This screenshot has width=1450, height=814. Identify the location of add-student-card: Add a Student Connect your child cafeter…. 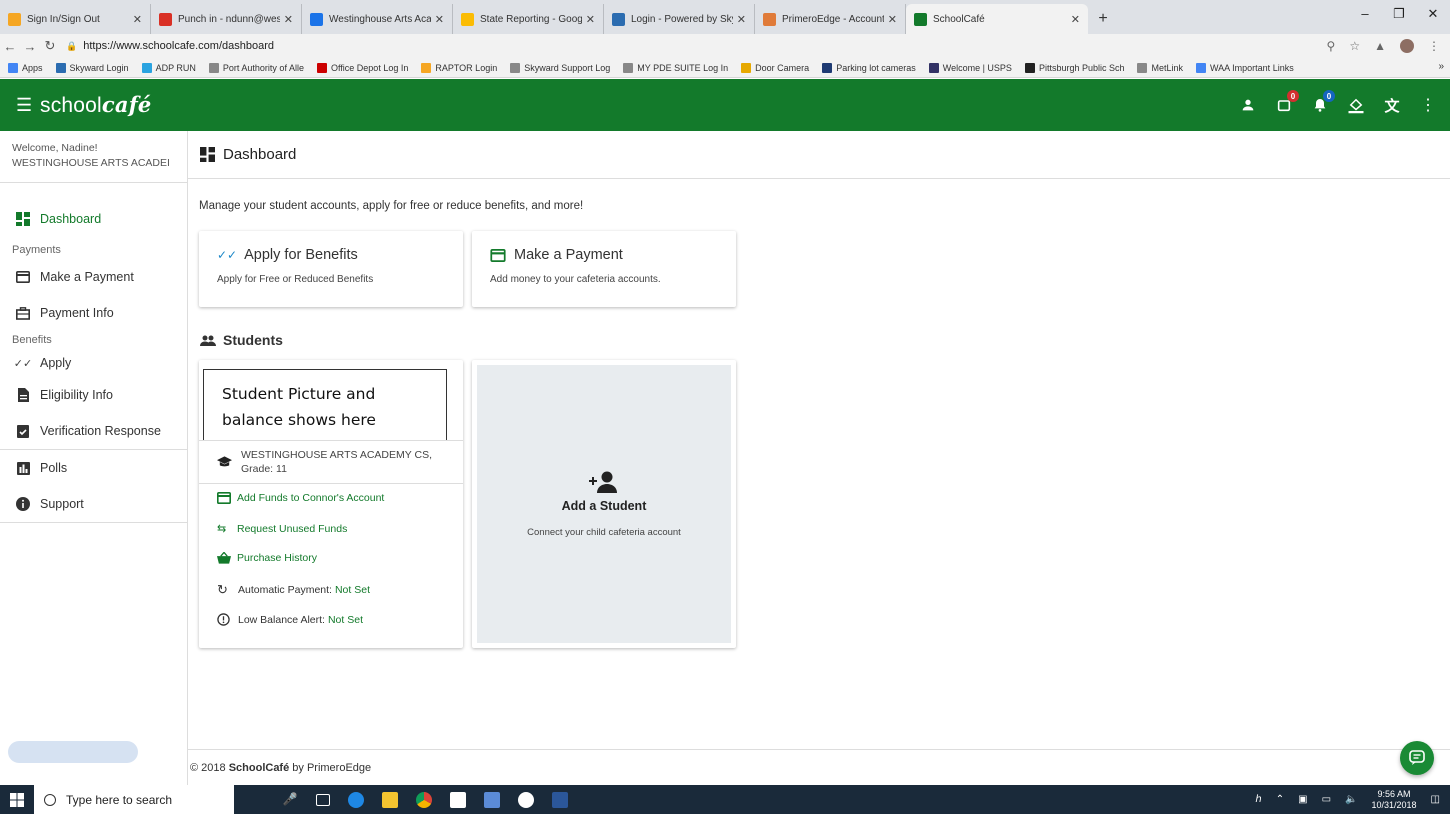
(604, 504).